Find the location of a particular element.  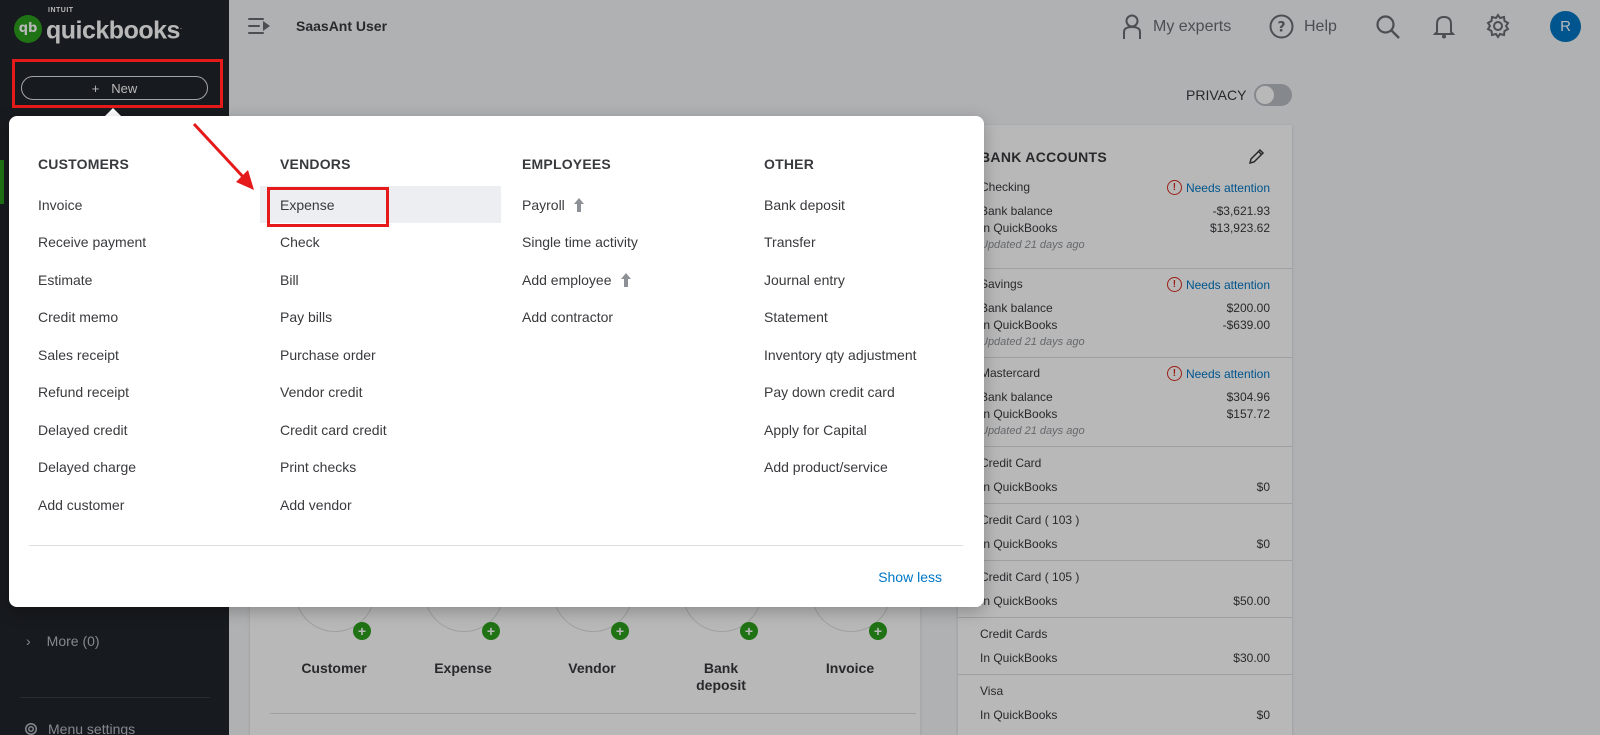

menu-item-receive-payment: Receive payment is located at coordinates (153, 243).